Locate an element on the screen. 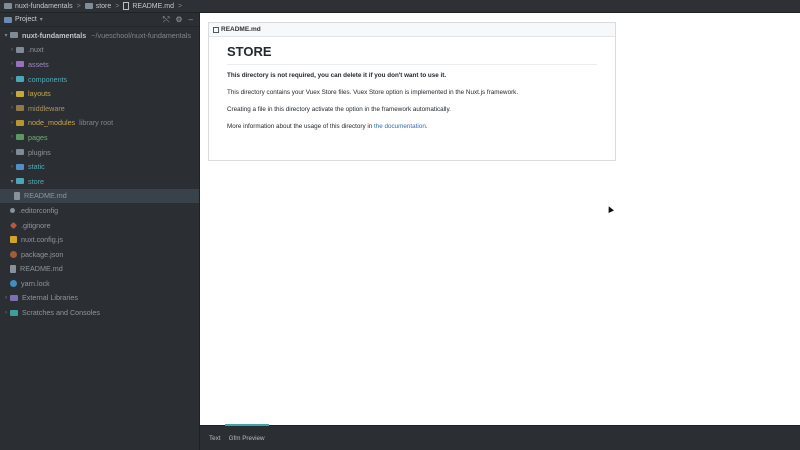 The width and height of the screenshot is (800, 450). tree-item-layouts: › layouts is located at coordinates (99, 93).